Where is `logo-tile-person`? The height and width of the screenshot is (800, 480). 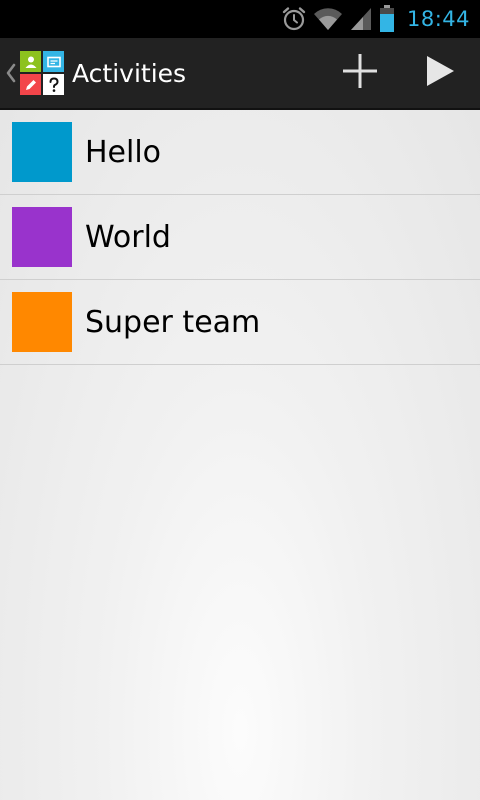 logo-tile-person is located at coordinates (30, 61).